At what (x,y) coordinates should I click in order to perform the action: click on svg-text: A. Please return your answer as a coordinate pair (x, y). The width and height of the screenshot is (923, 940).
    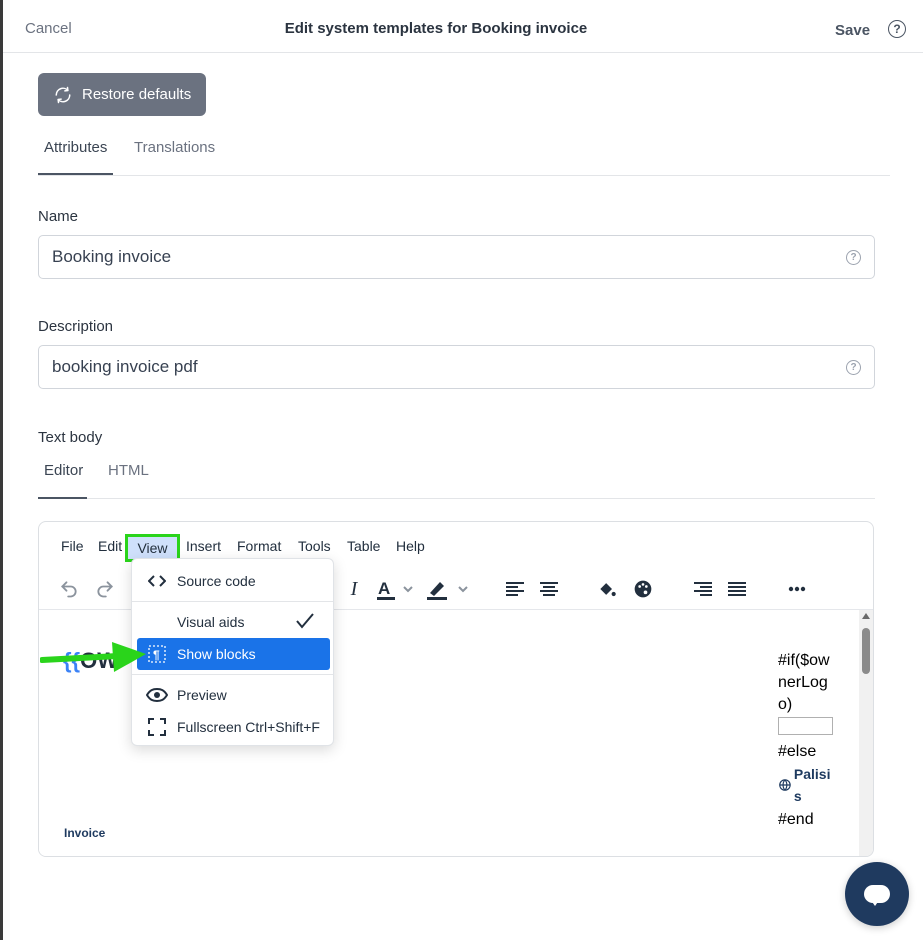
    Looking at the image, I should click on (384, 588).